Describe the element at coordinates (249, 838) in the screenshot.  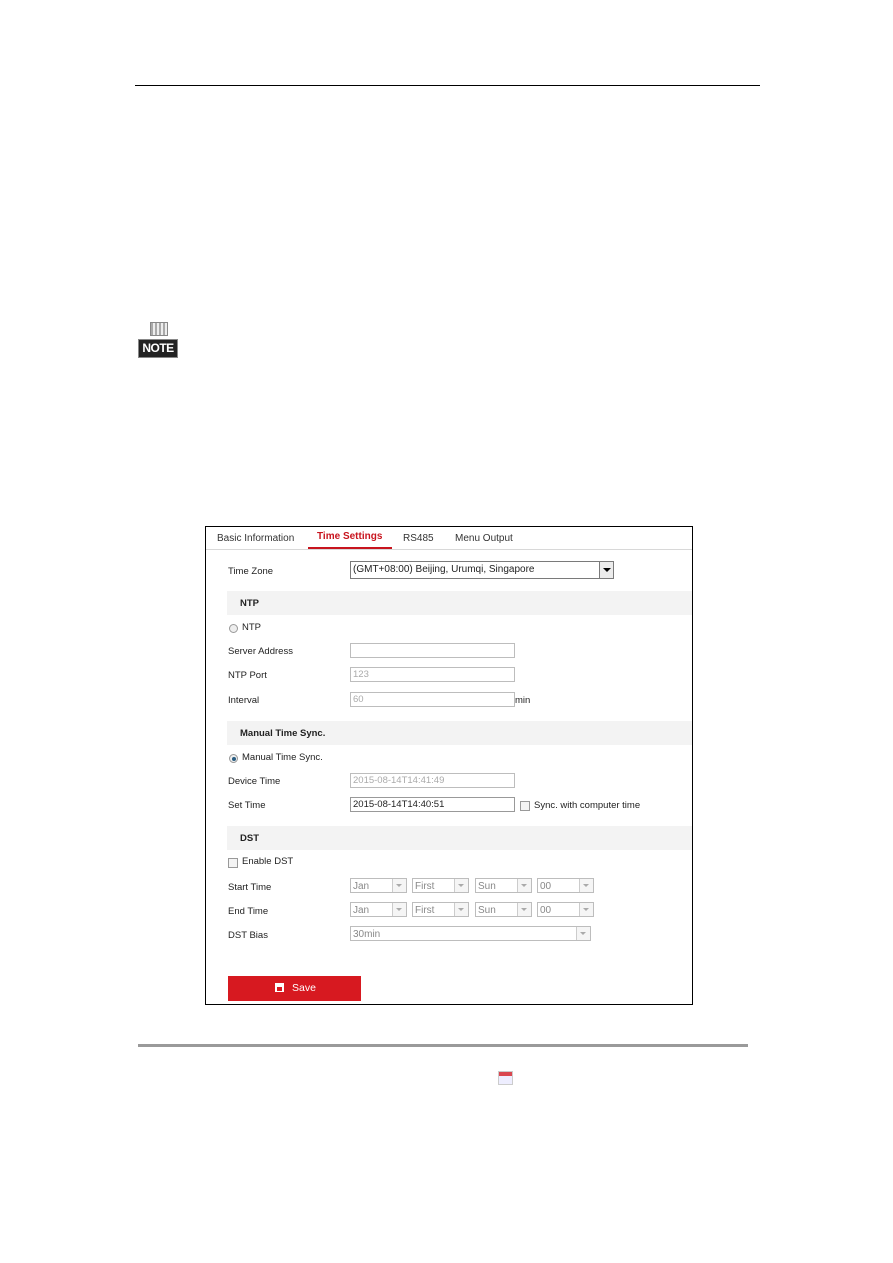
I see `dst-section-title: DST` at that location.